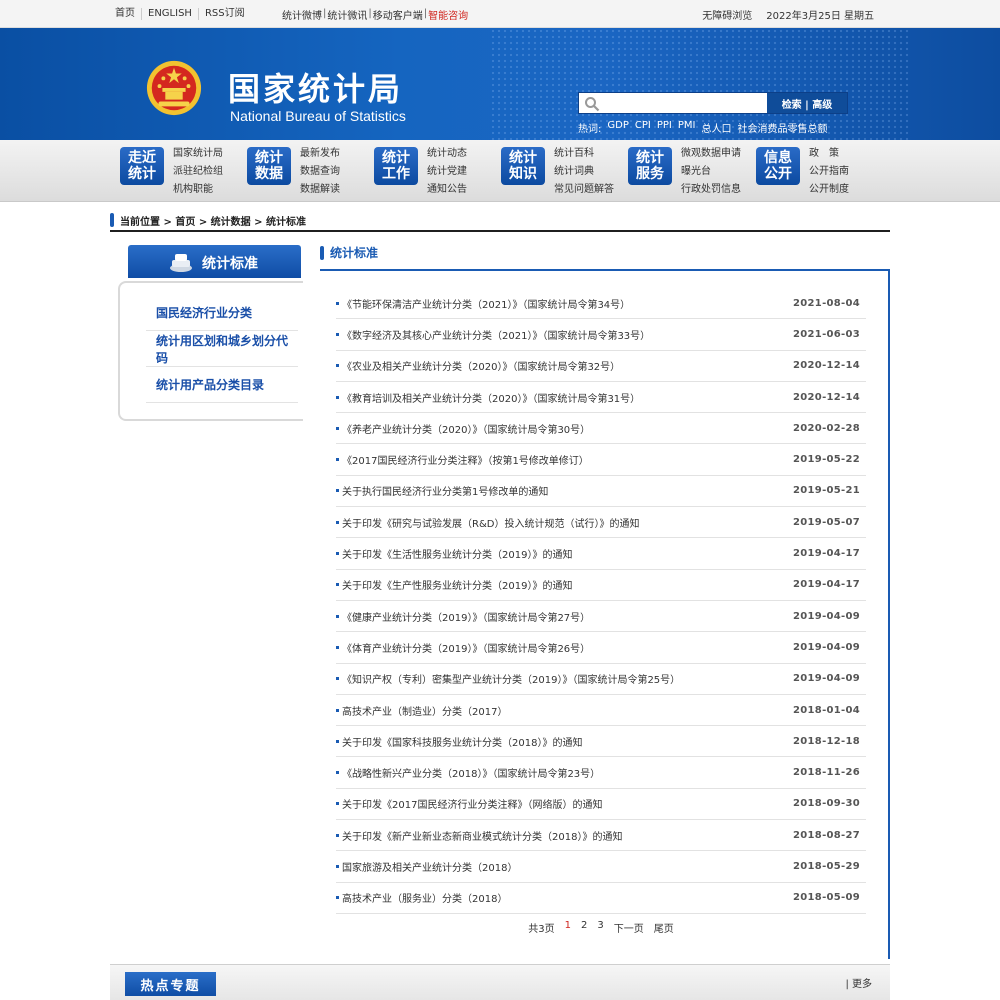  I want to click on nav-link: 公开制度, so click(829, 189).